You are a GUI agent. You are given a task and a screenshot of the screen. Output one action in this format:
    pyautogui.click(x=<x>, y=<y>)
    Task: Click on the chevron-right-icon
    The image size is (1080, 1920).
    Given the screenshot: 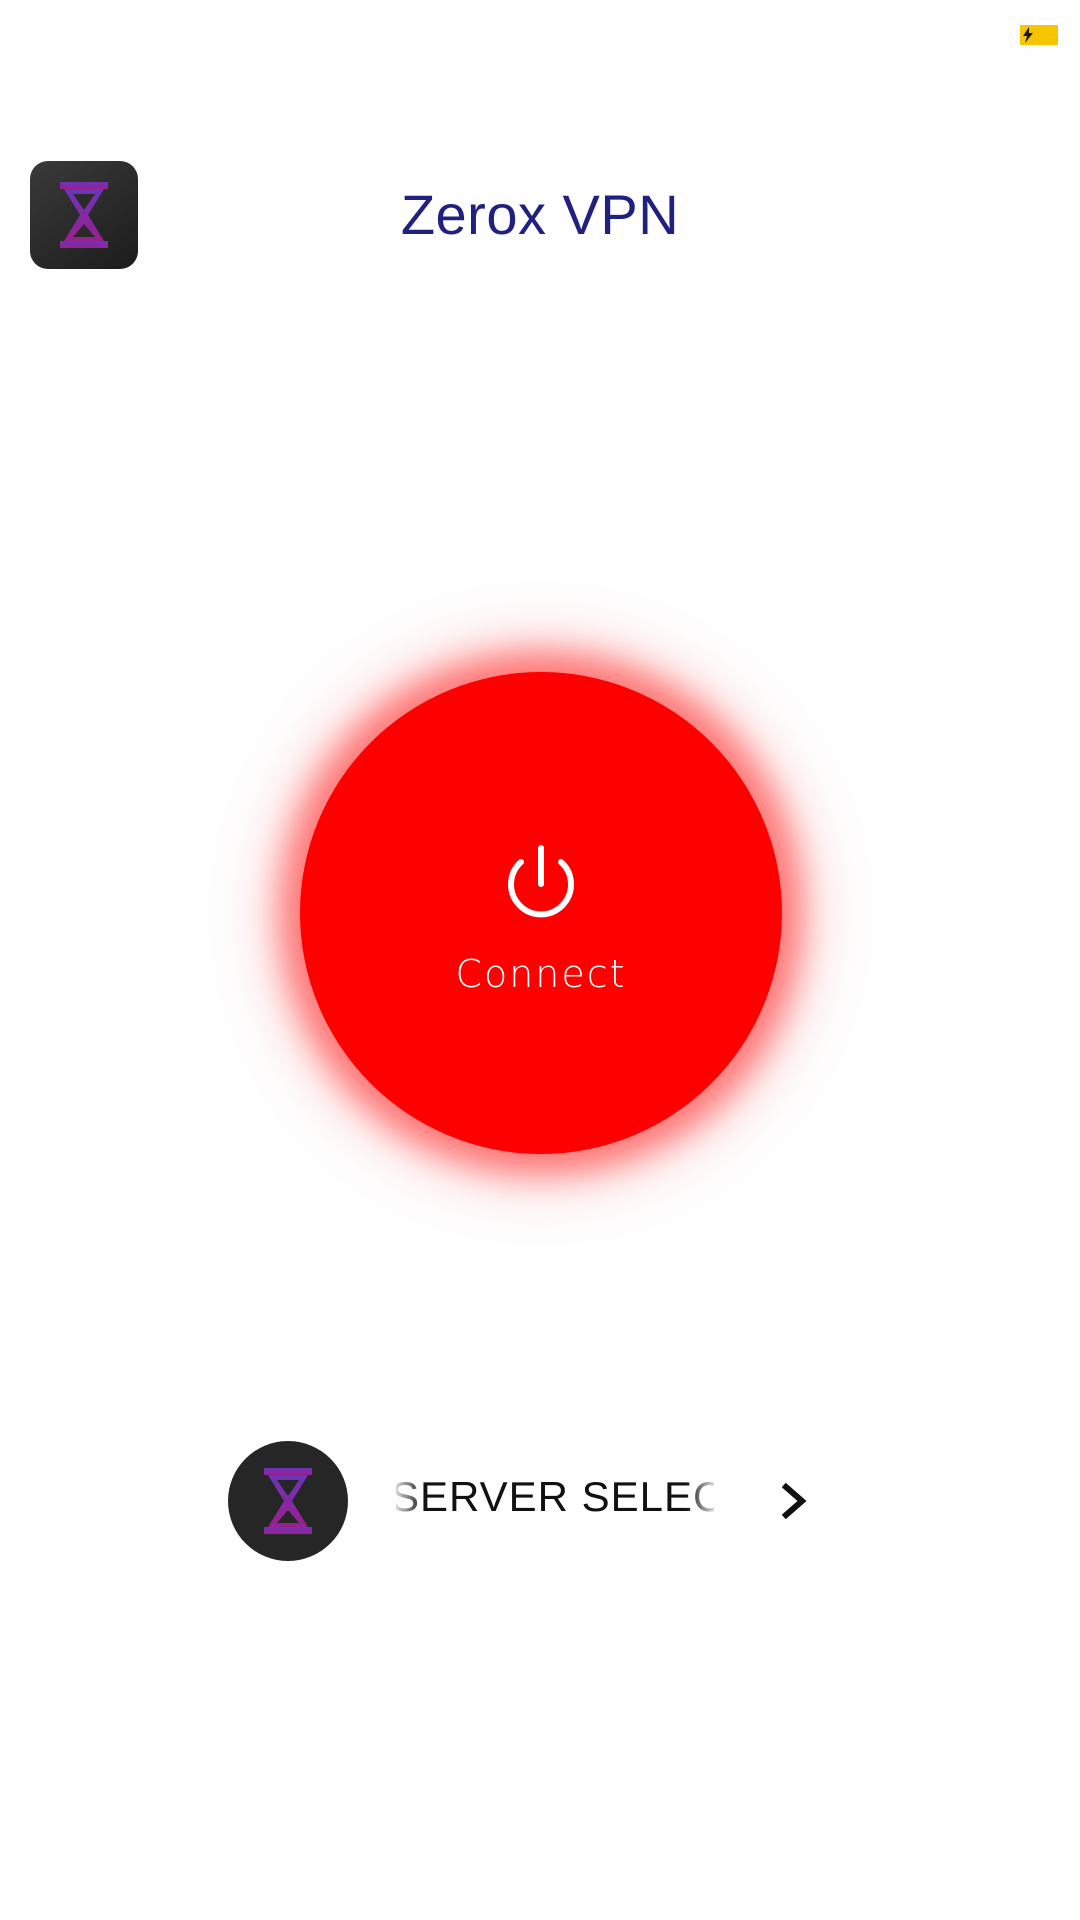 What is the action you would take?
    pyautogui.click(x=794, y=1501)
    